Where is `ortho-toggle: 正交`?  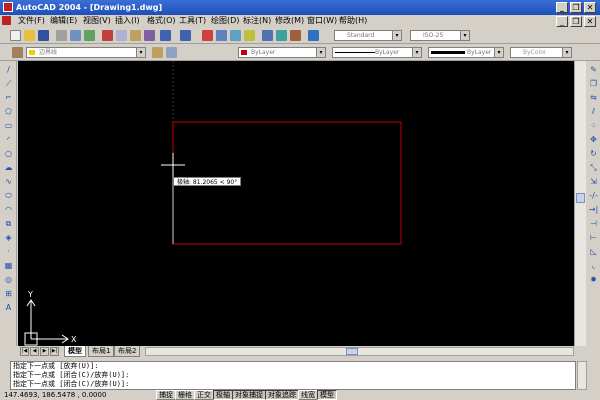
ortho-toggle: 正交 is located at coordinates (204, 395).